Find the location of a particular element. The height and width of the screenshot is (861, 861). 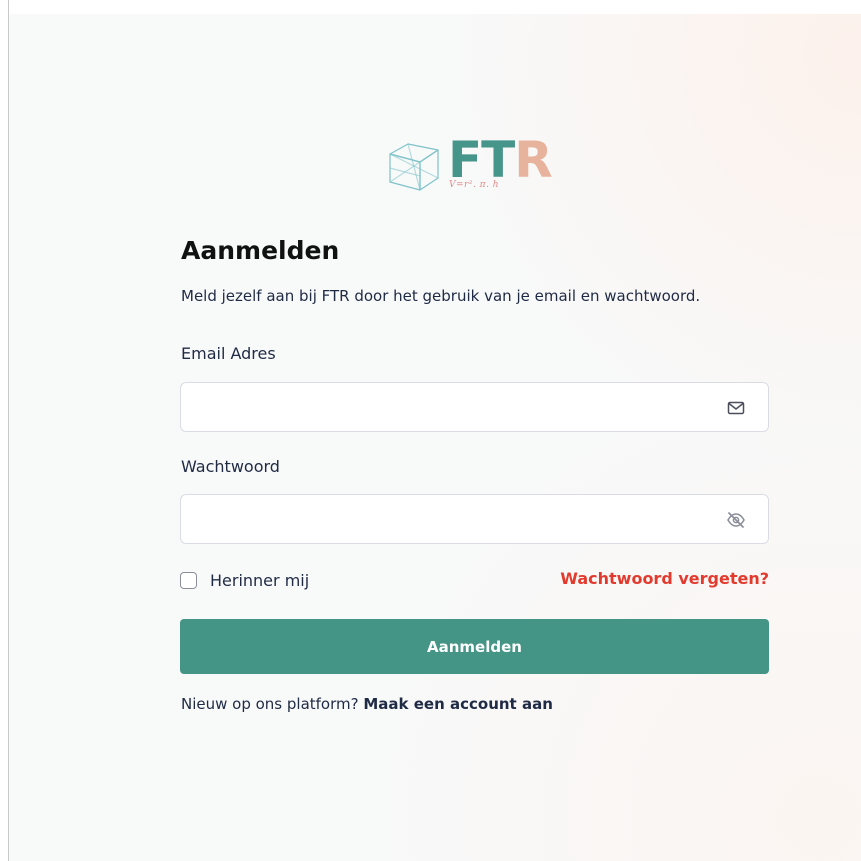

ftr-logo: FTR V=r². π. h is located at coordinates (476, 163).